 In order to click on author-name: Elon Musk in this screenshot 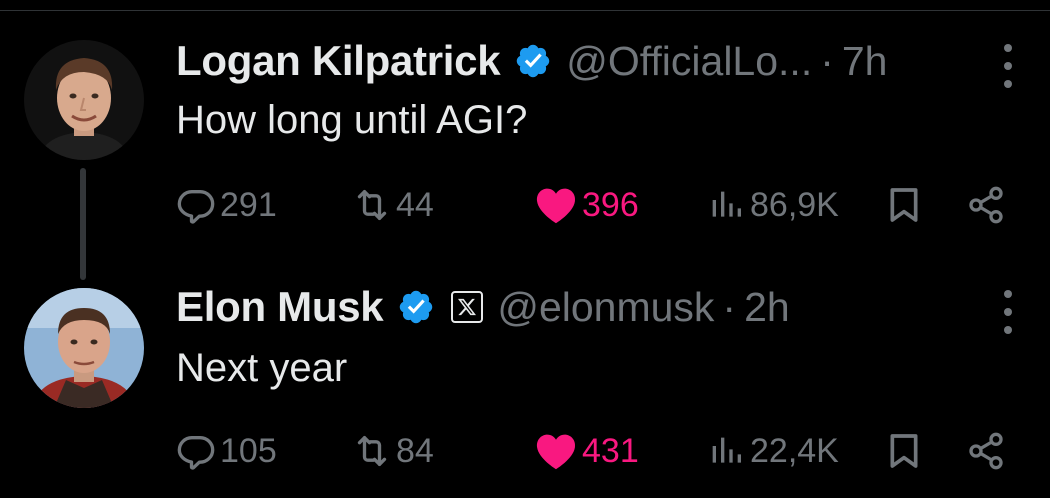, I will do `click(280, 307)`.